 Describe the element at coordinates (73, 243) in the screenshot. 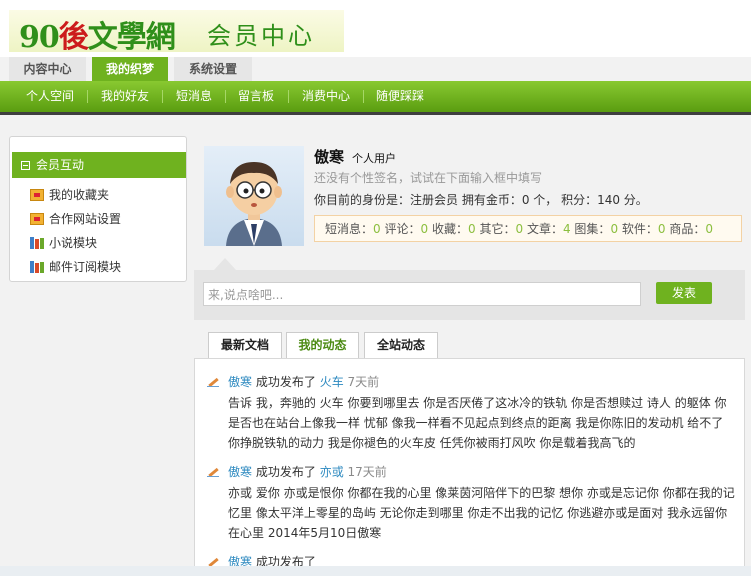

I see `sidebar-item-label: 小说模块` at that location.